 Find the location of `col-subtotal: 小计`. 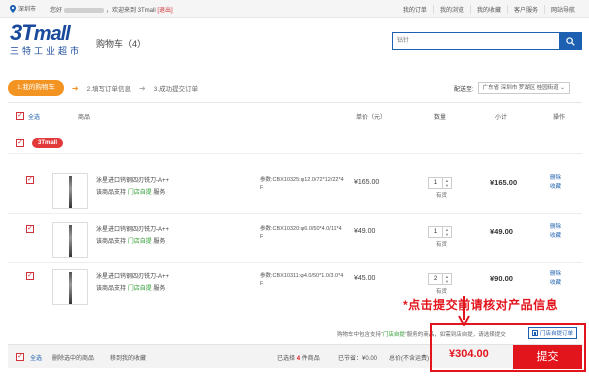

col-subtotal: 小计 is located at coordinates (501, 118).